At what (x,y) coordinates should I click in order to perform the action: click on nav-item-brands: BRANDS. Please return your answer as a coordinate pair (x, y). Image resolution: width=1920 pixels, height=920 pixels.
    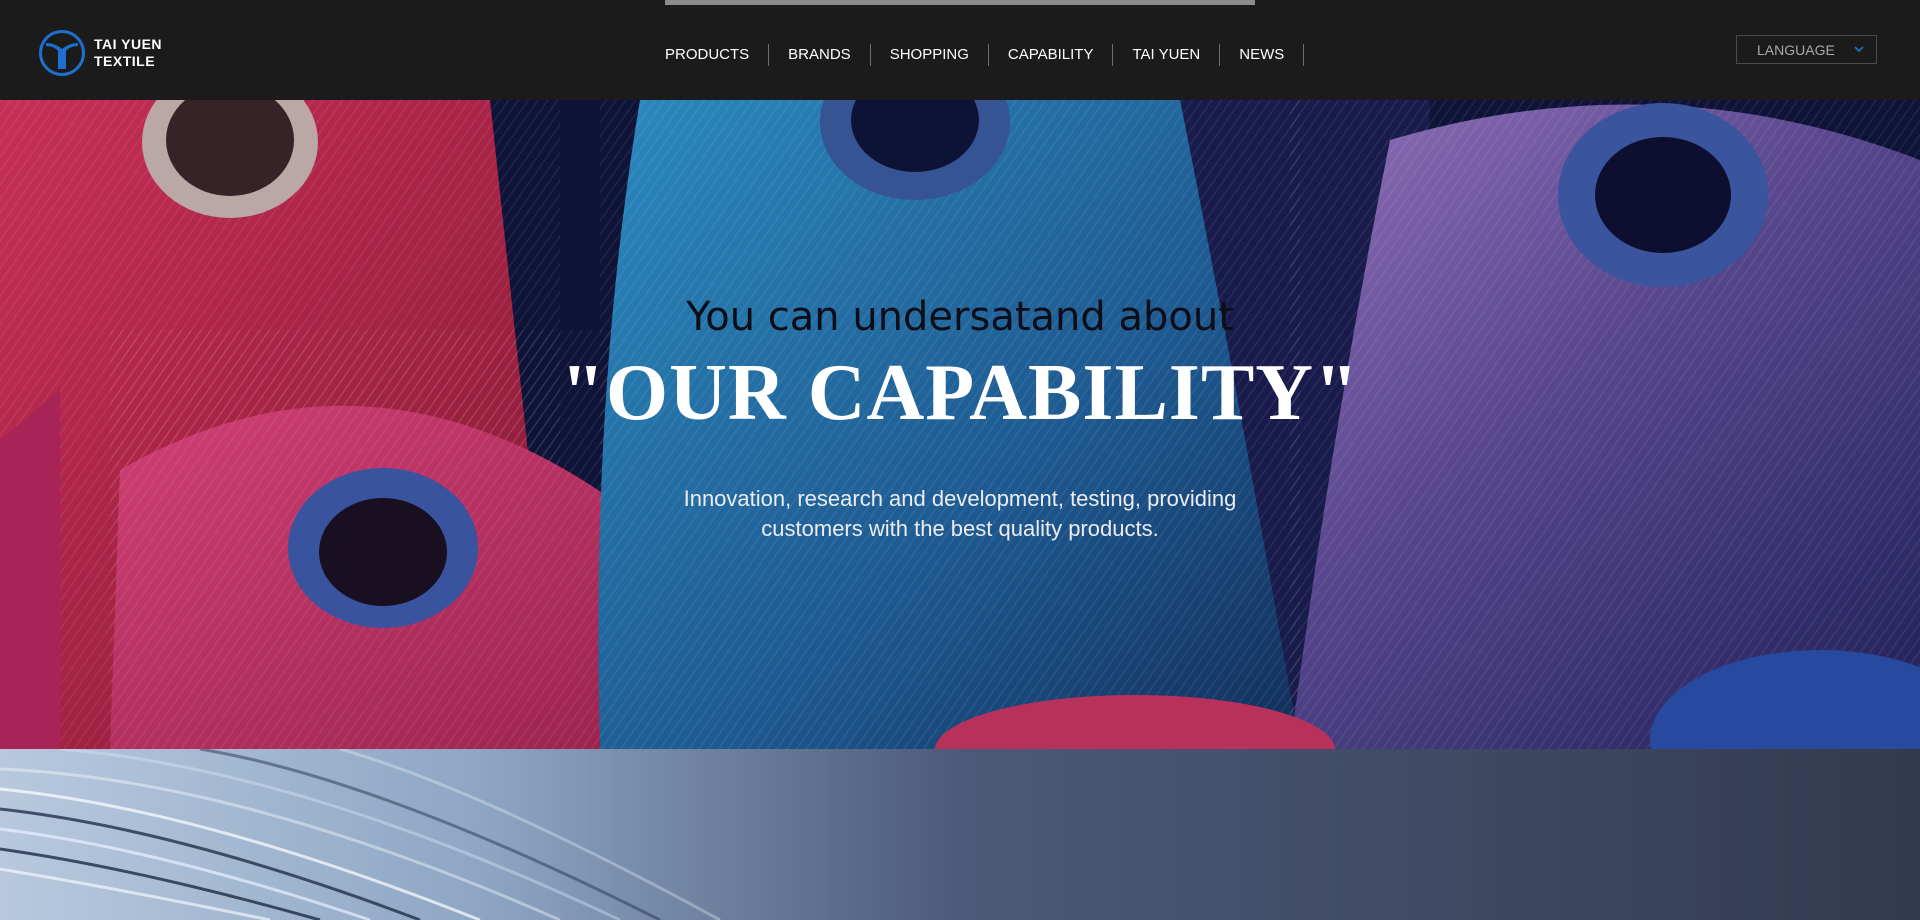
    Looking at the image, I should click on (820, 55).